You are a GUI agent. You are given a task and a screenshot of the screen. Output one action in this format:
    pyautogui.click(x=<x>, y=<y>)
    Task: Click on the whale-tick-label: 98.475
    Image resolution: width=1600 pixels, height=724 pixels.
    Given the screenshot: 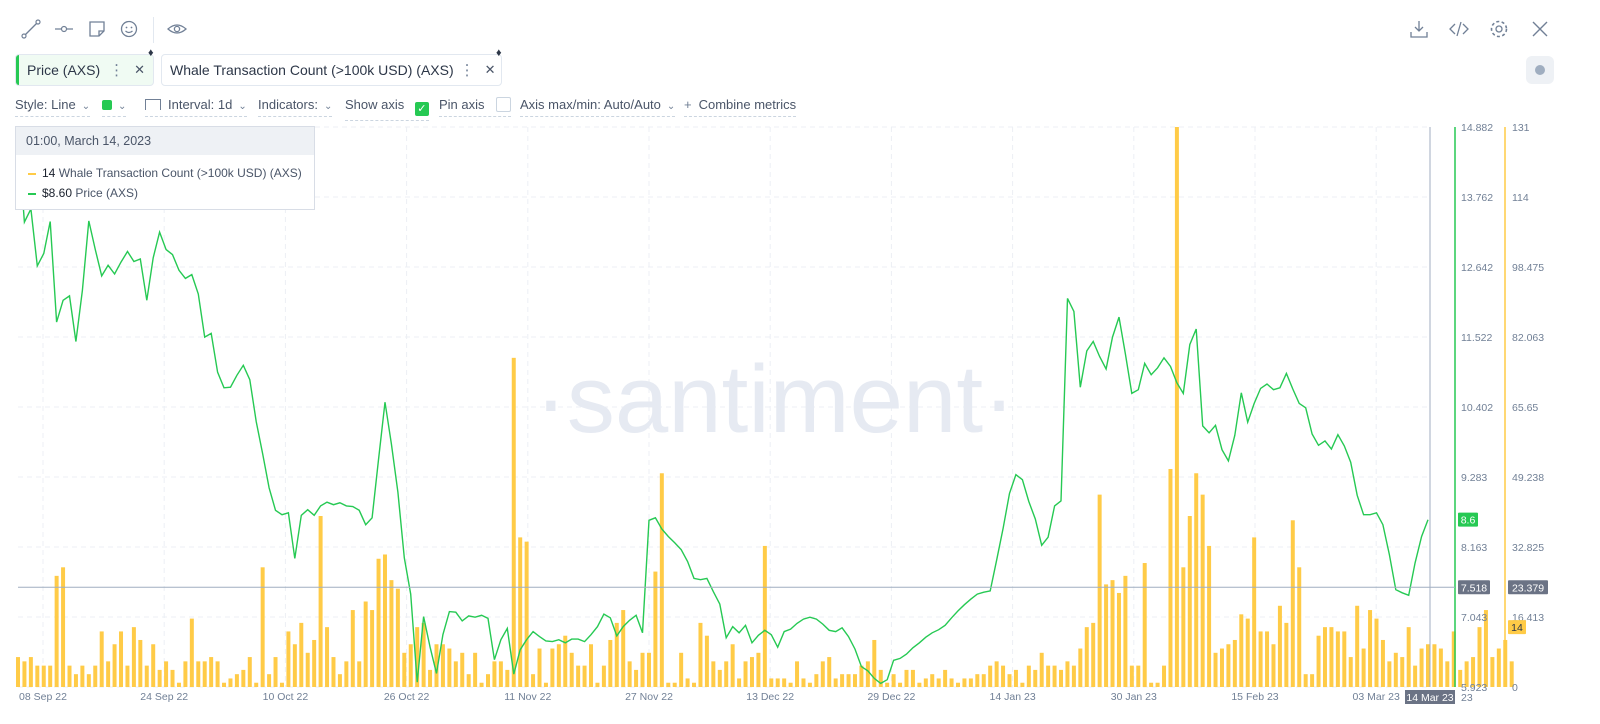 What is the action you would take?
    pyautogui.click(x=1528, y=268)
    